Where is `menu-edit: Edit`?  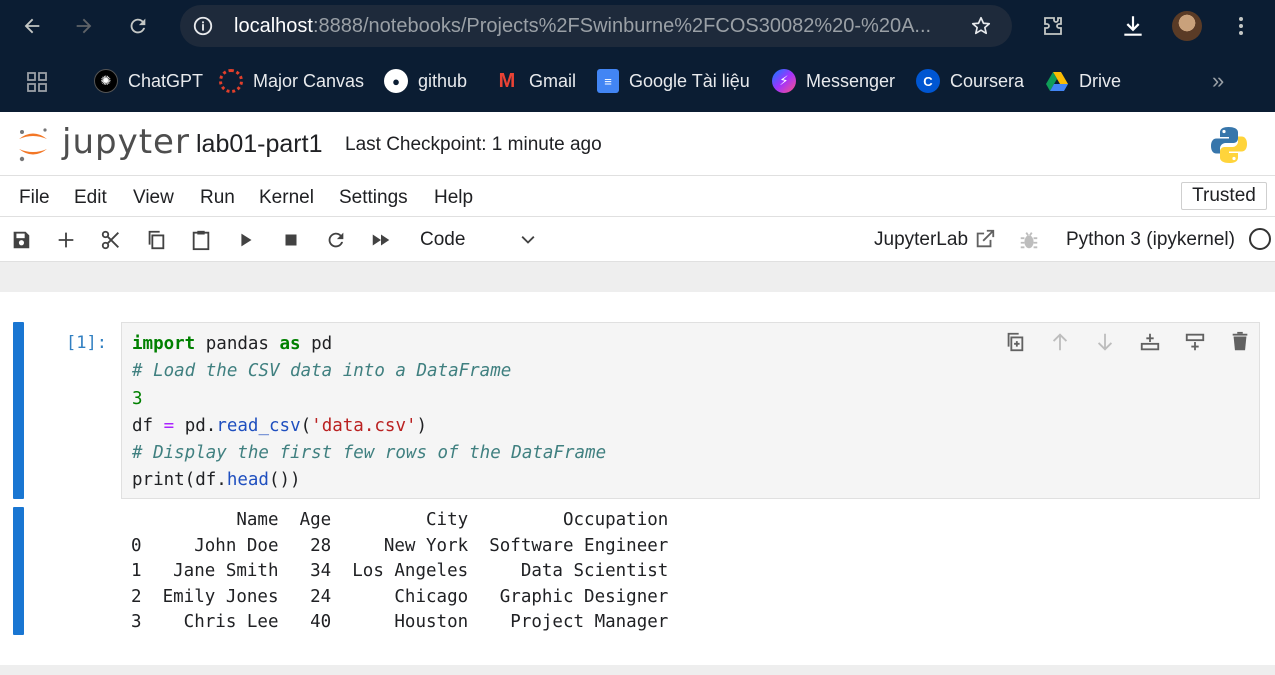 menu-edit: Edit is located at coordinates (90, 198).